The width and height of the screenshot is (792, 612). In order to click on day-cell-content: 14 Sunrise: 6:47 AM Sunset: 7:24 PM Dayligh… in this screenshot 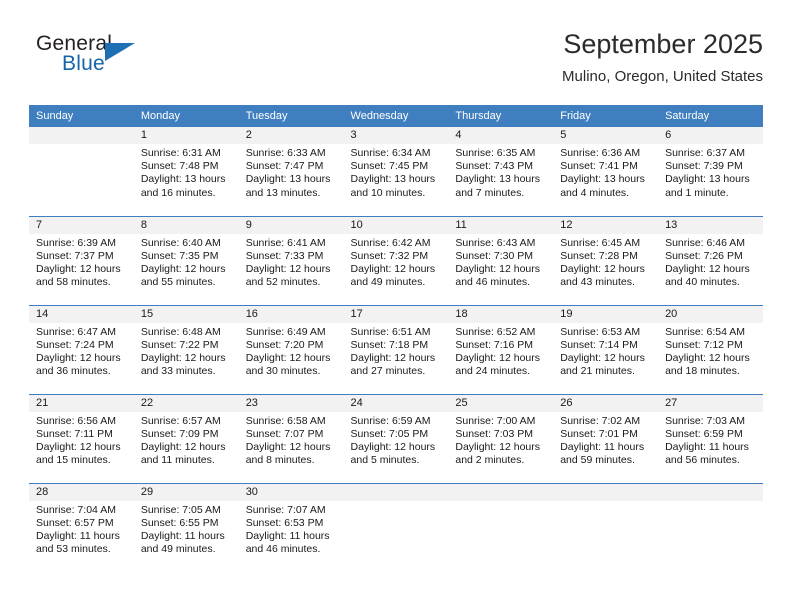, I will do `click(81, 349)`.